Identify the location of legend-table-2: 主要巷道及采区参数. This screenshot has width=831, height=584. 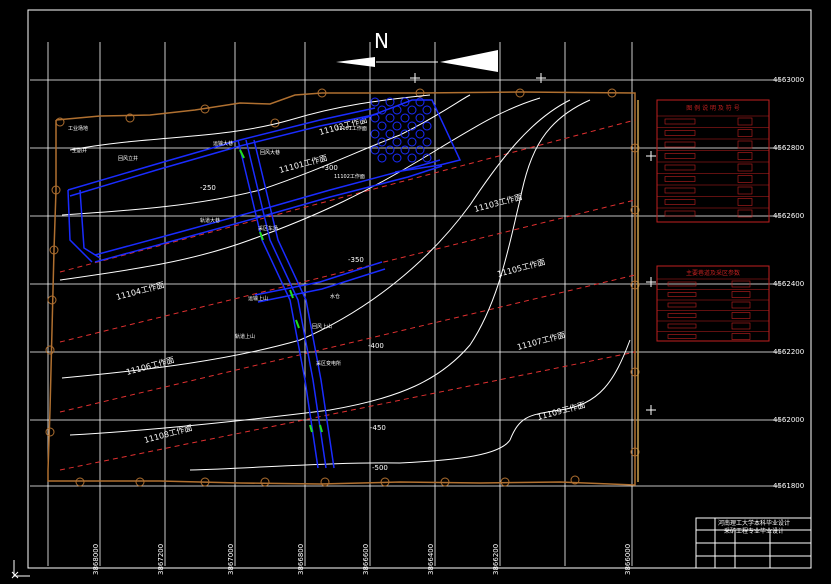
(713, 303).